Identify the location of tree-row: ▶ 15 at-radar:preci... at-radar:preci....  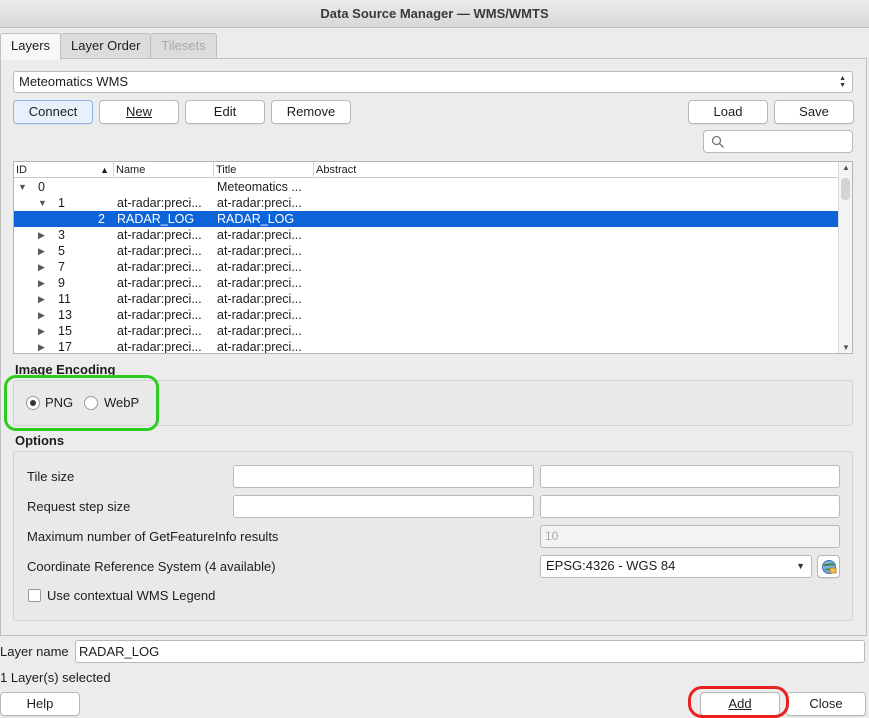
(427, 331).